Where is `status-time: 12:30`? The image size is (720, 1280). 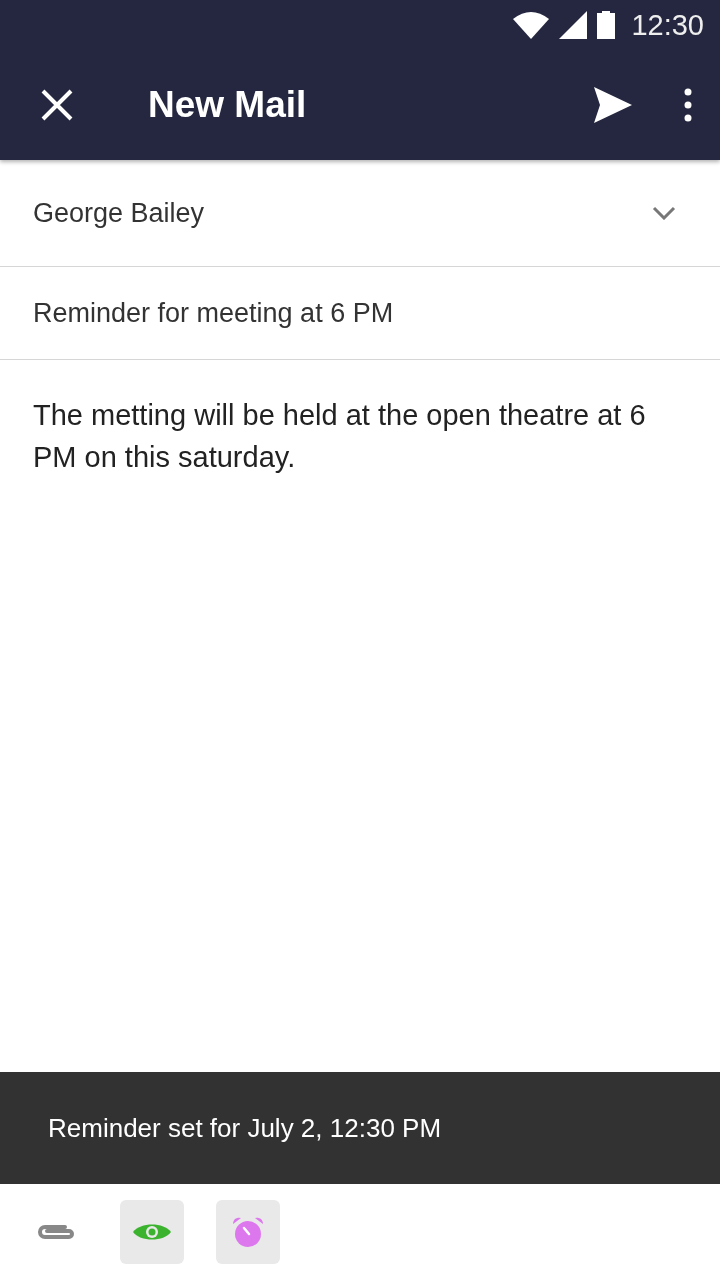
status-time: 12:30 is located at coordinates (667, 25).